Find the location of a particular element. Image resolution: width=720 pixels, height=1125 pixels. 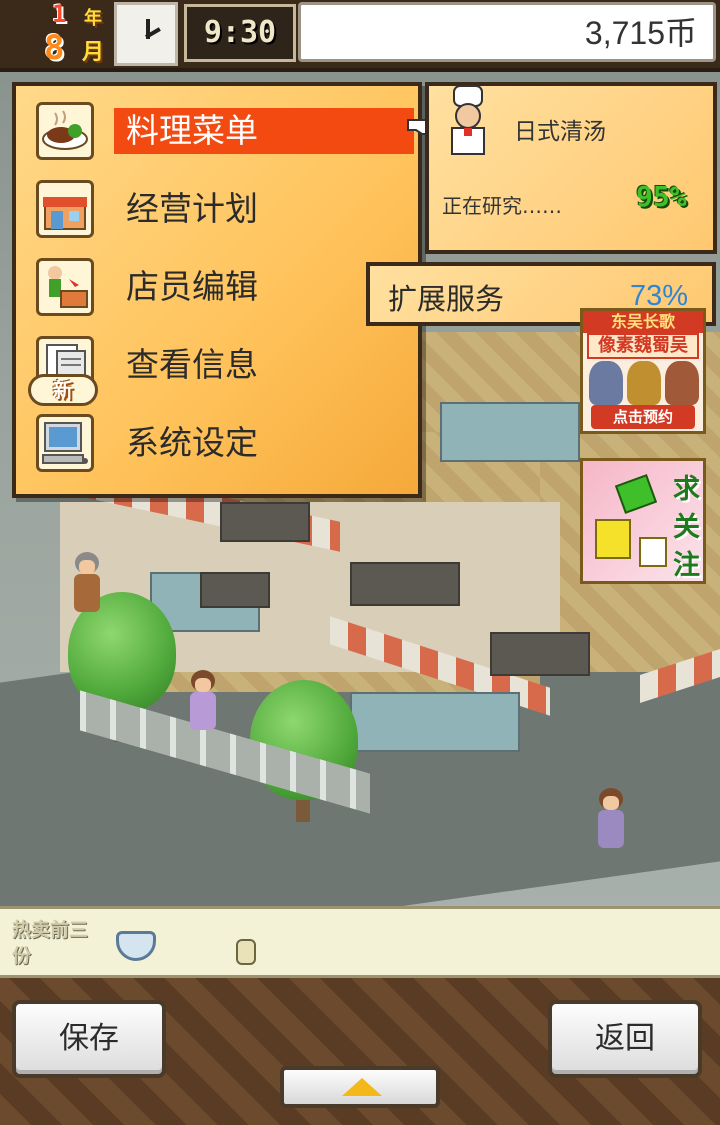

new-badge: 新 is located at coordinates (63, 390).